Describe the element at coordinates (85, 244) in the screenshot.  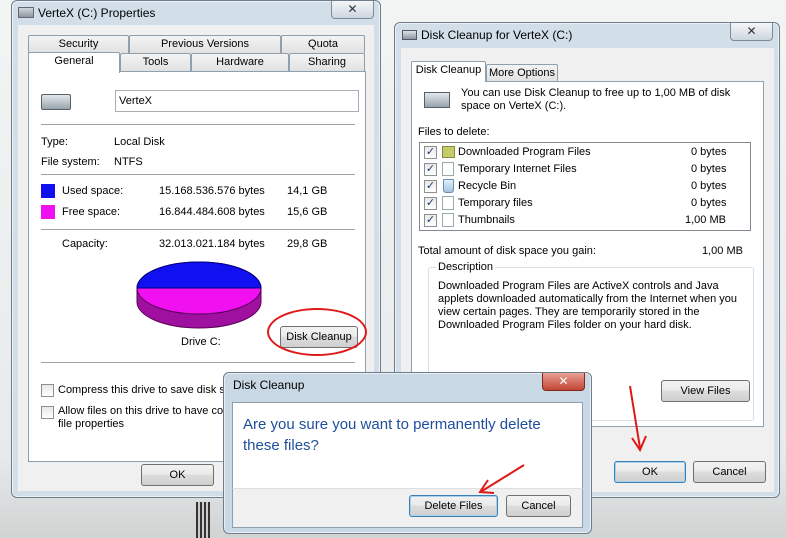
I see `capacity-label: Capacity:` at that location.